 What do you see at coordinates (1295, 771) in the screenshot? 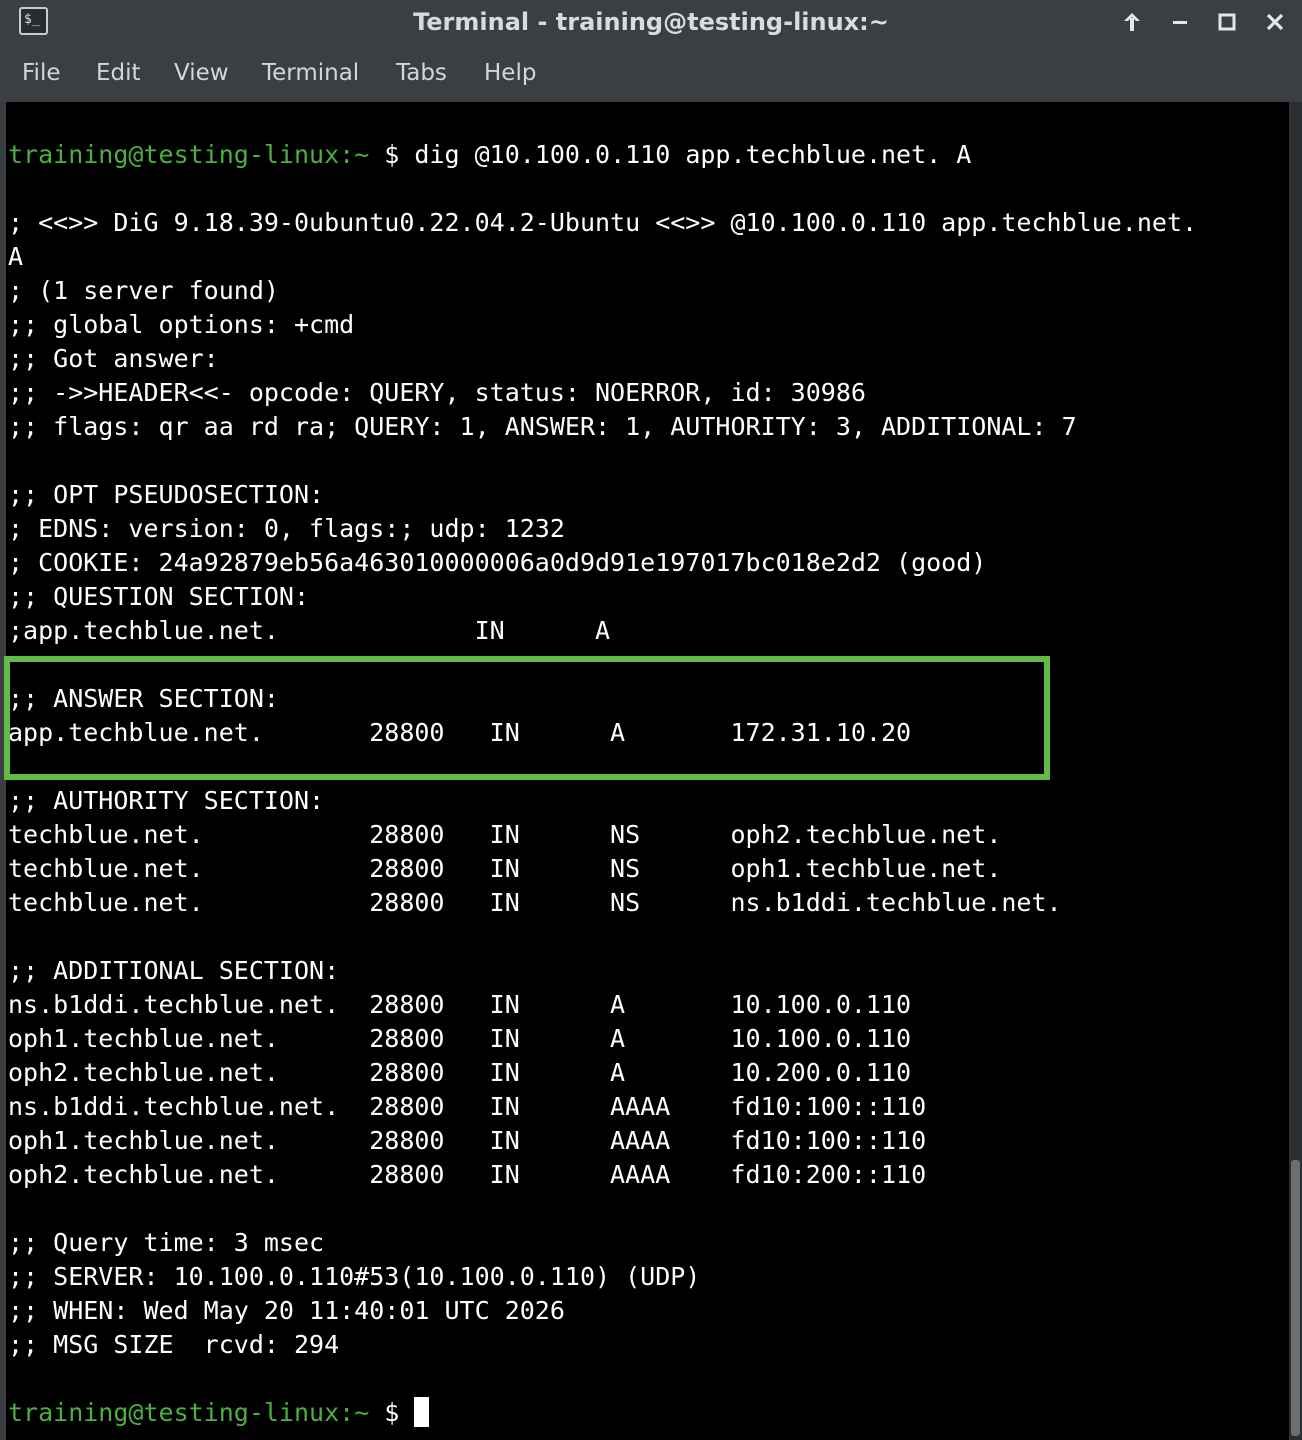
I see `vertical-scrollbar` at bounding box center [1295, 771].